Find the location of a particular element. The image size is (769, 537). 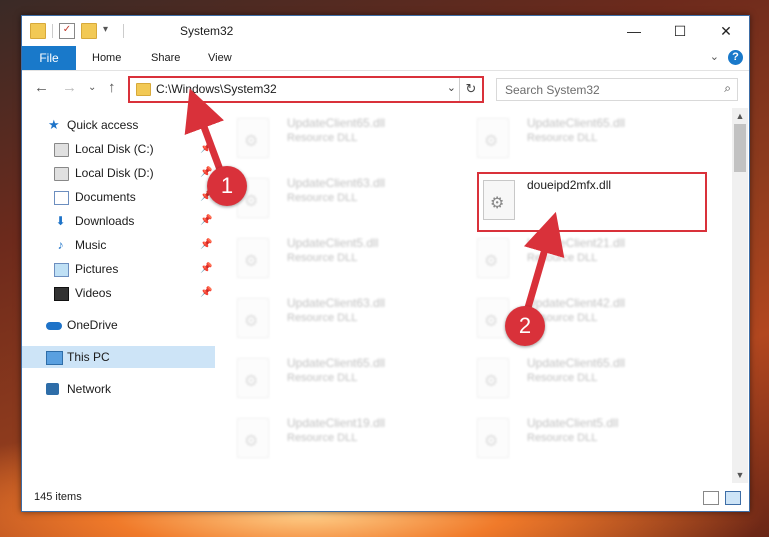

pictures-icon is located at coordinates (61, 270).